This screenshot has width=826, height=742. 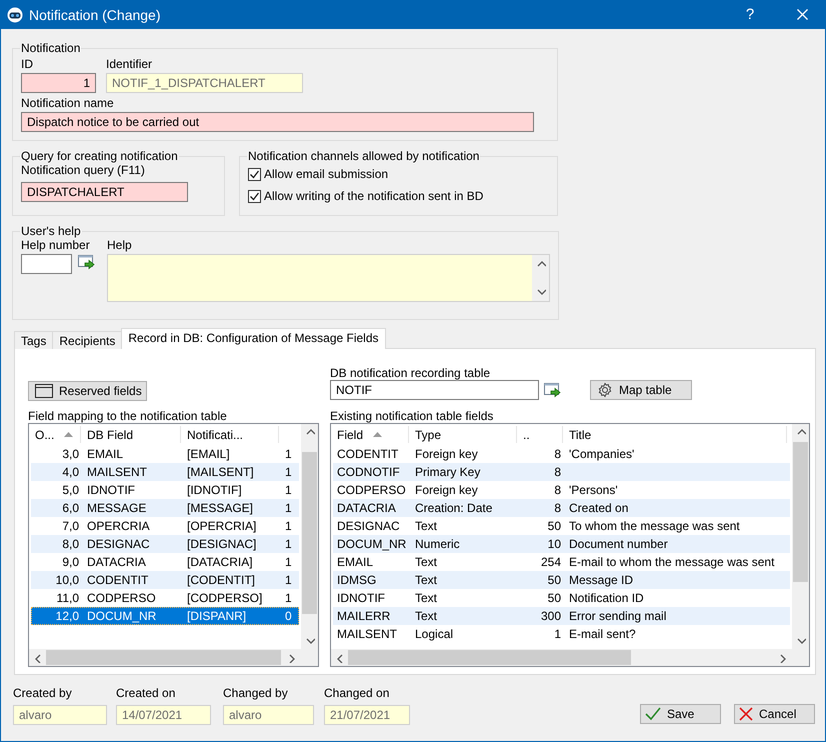 What do you see at coordinates (58, 83) in the screenshot?
I see `input-field: 1` at bounding box center [58, 83].